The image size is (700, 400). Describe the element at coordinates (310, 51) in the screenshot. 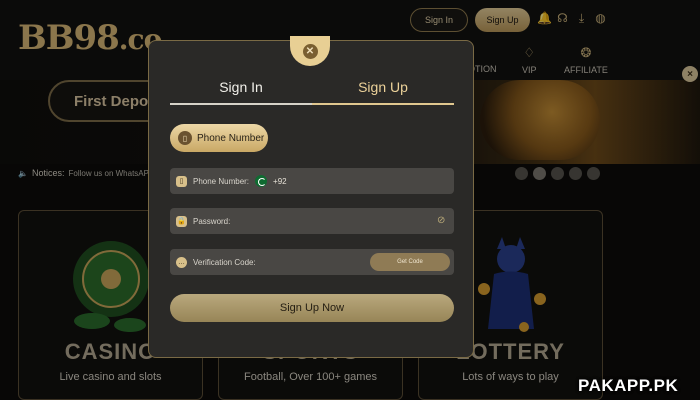

I see `close-icon: ✕` at that location.